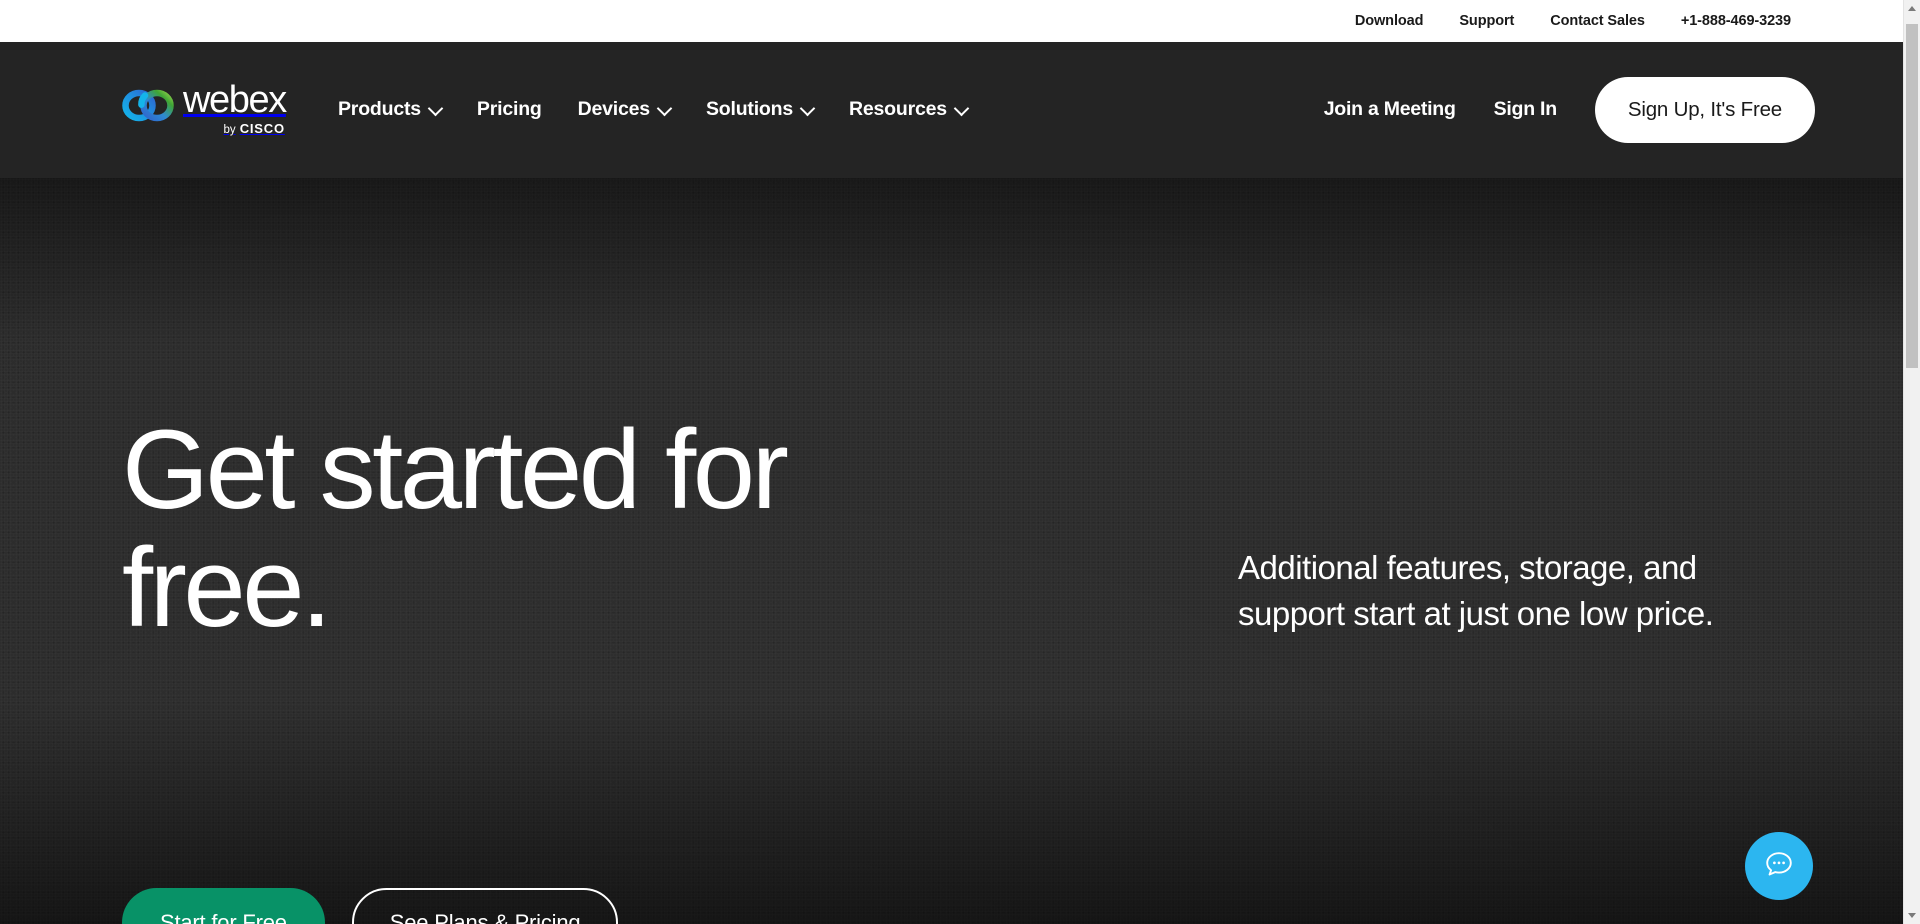 This screenshot has height=924, width=1920. I want to click on vertical-scrollbar, so click(1911, 462).